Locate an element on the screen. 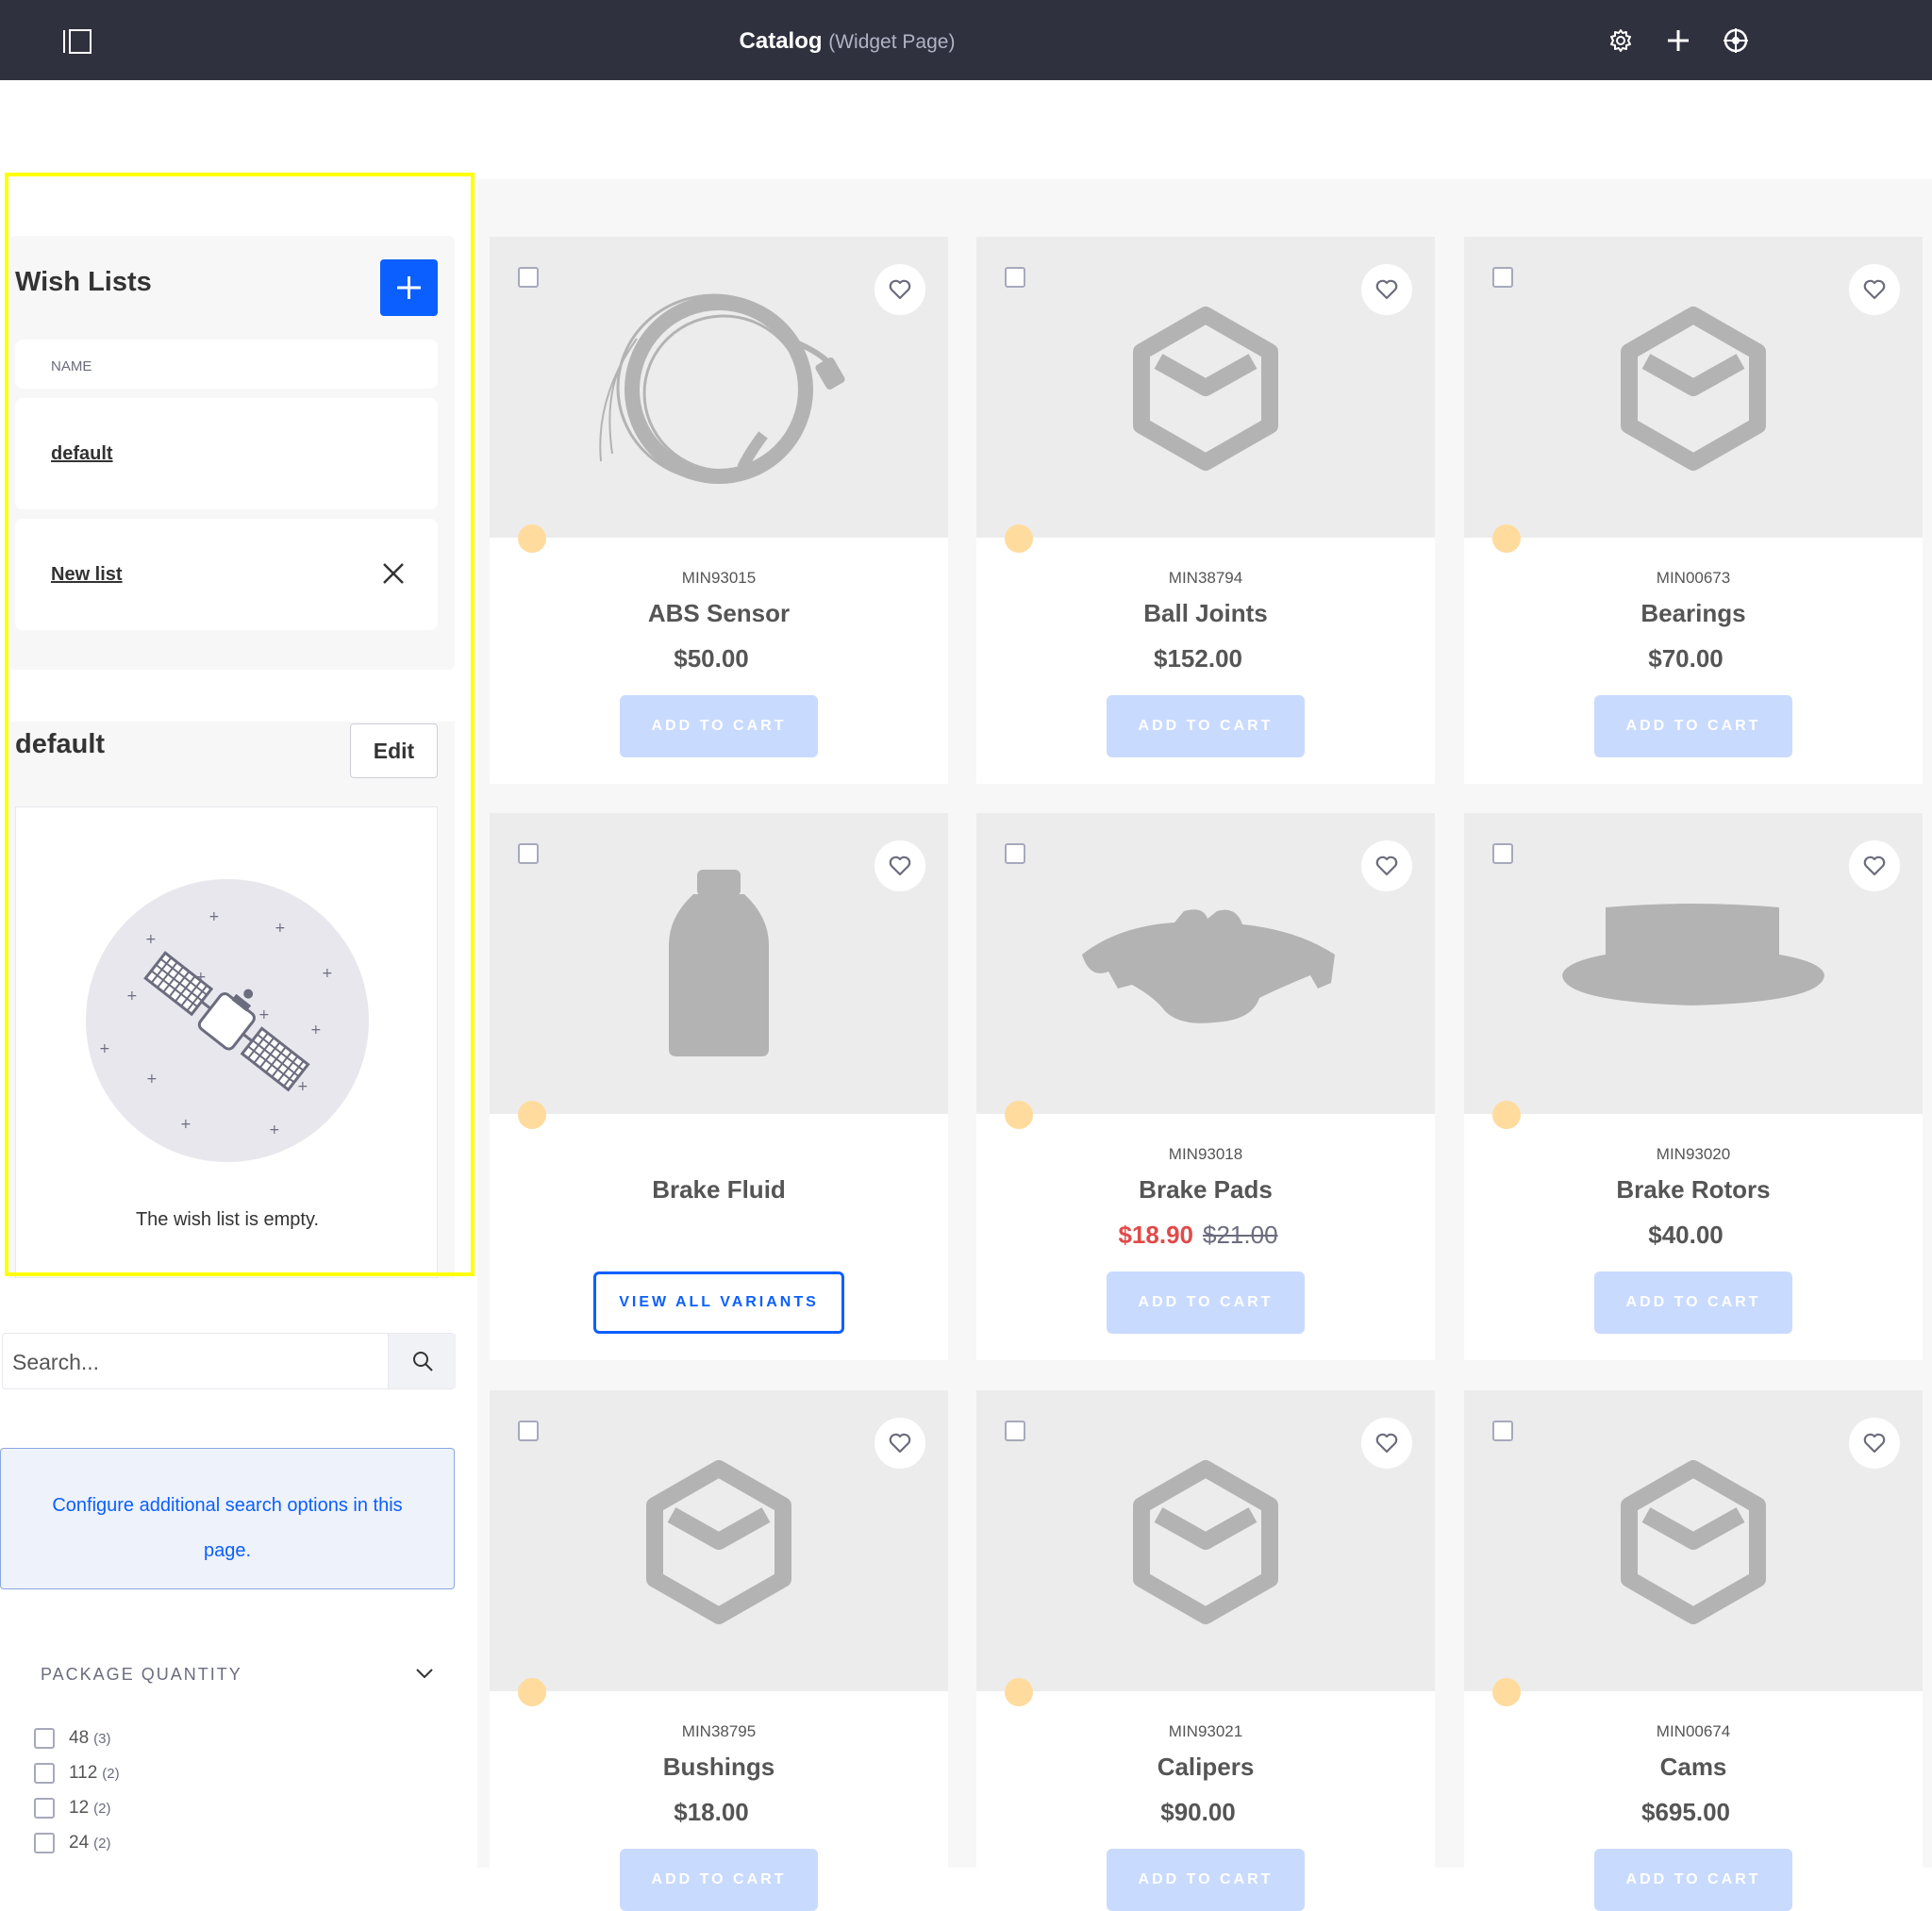  view-all-variants-button: VIEW ALL VARIANTS is located at coordinates (719, 1302).